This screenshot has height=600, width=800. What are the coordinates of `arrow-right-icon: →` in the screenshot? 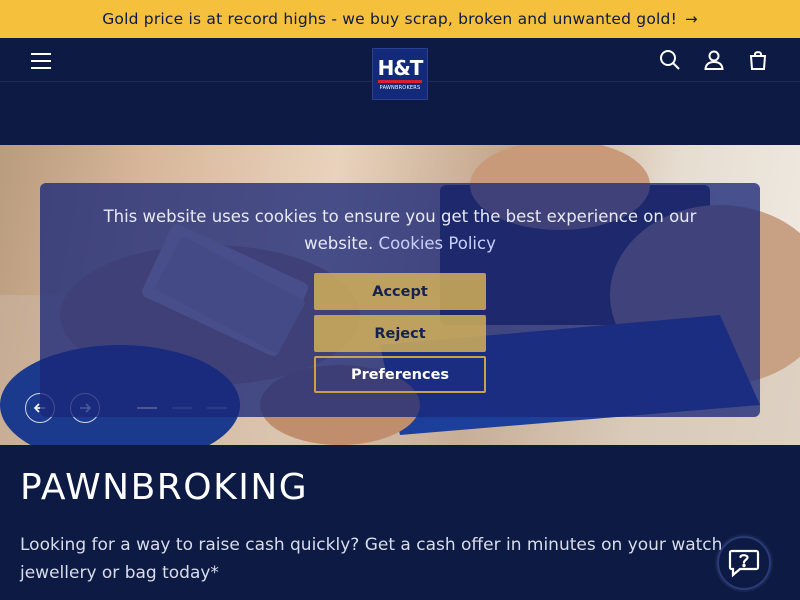 It's located at (691, 19).